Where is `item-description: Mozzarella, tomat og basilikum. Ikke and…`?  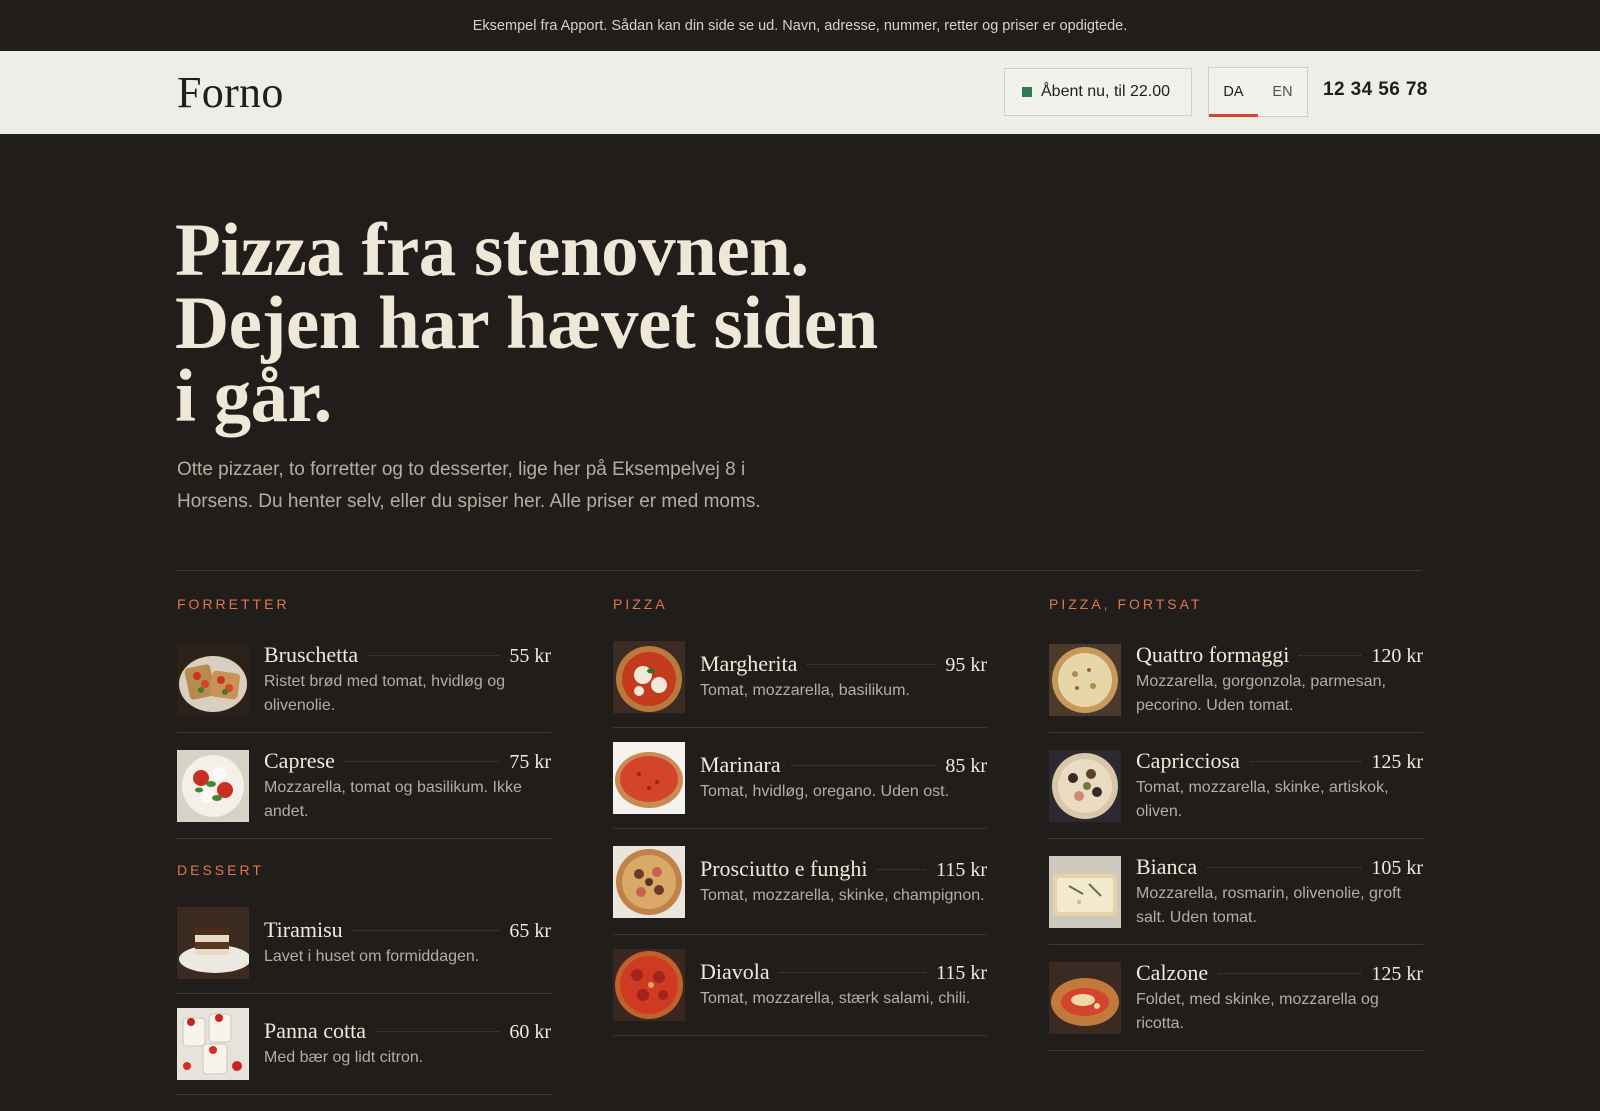 item-description: Mozzarella, tomat og basilikum. Ikke and… is located at coordinates (393, 799).